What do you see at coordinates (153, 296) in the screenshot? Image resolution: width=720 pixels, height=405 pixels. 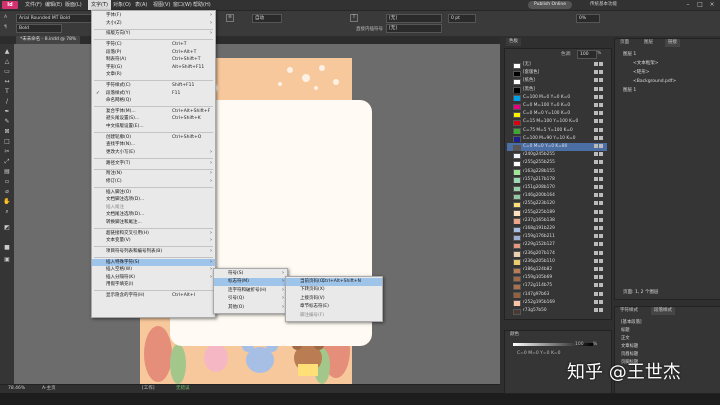 I see `menu-item: 显示隐含的字符(H) Ctrl+Alt+I` at bounding box center [153, 296].